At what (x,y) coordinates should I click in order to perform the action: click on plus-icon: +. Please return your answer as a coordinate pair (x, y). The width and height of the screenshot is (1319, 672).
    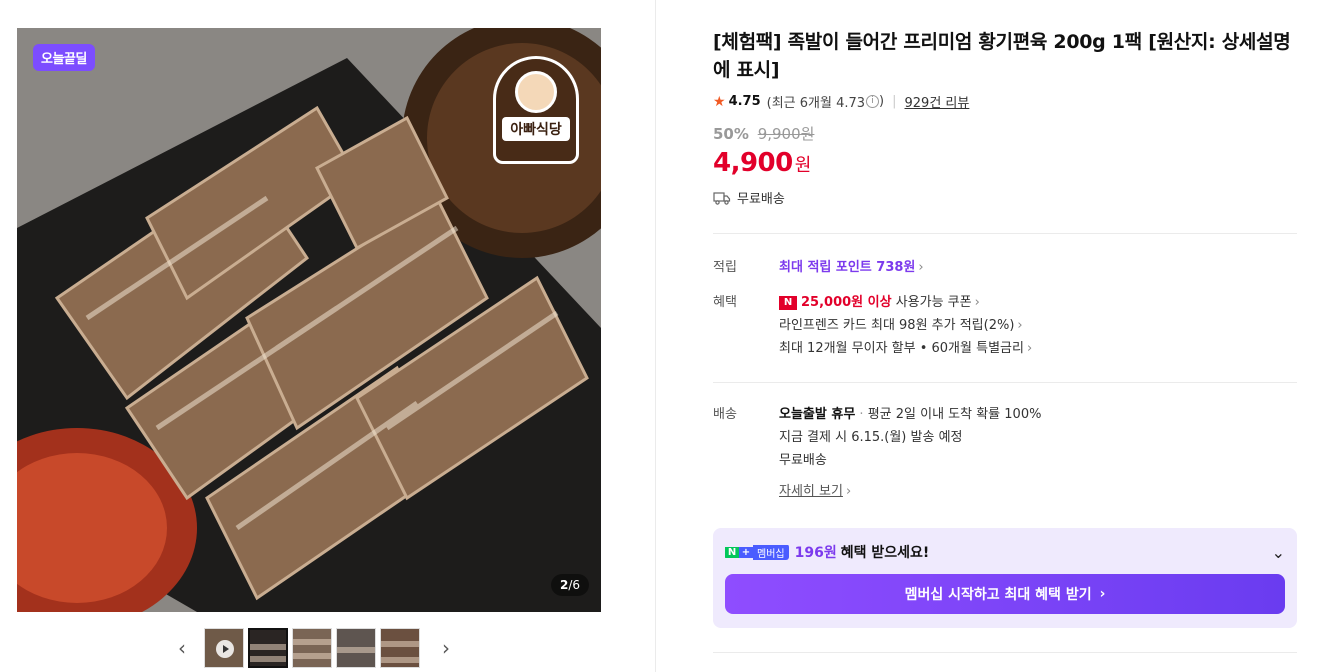
    Looking at the image, I should click on (746, 552).